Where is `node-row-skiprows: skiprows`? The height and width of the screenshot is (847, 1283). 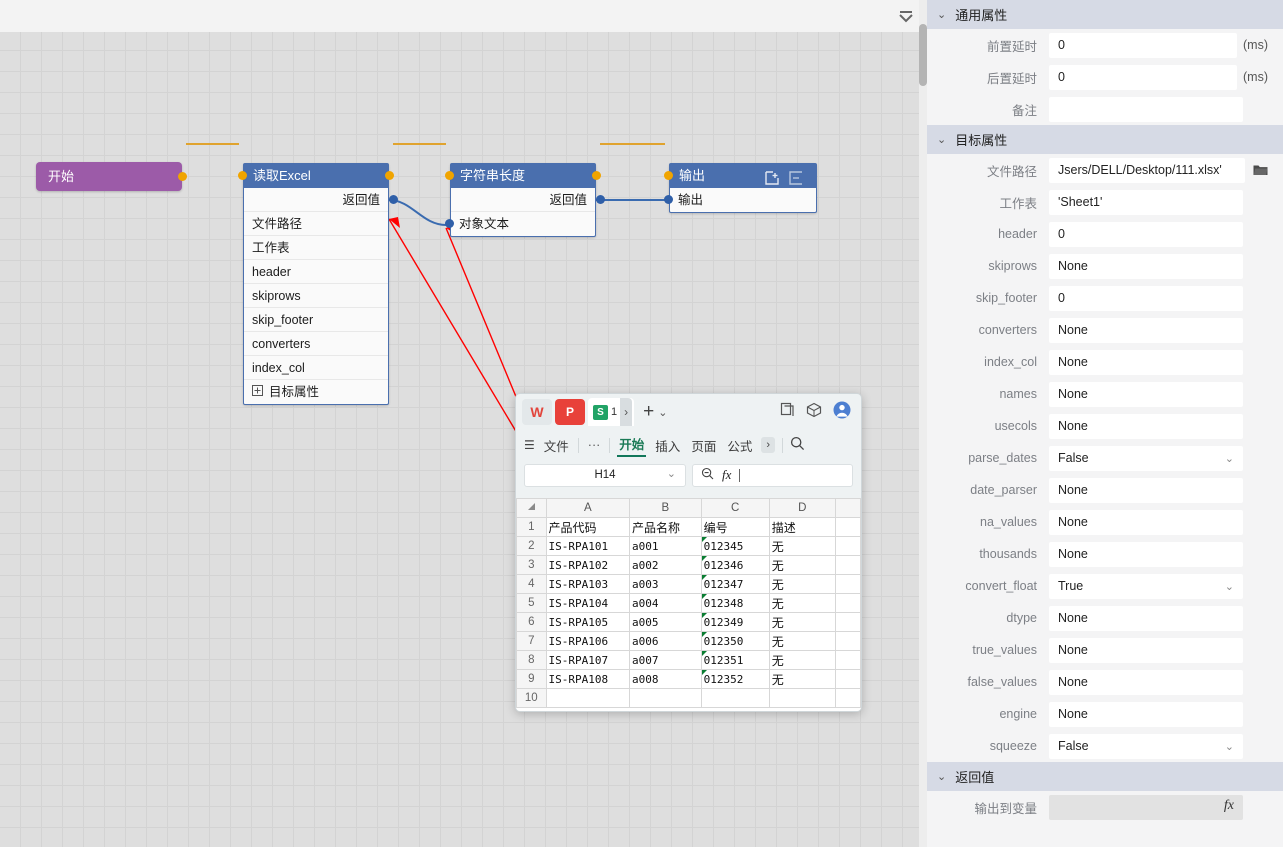
node-row-skiprows: skiprows is located at coordinates (316, 296).